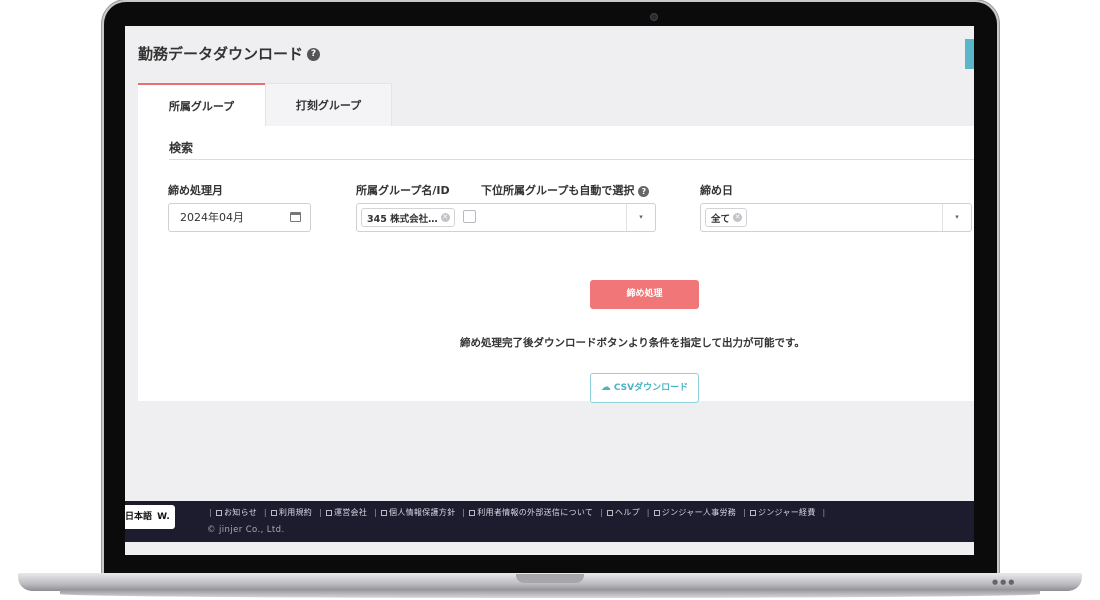  What do you see at coordinates (422, 512) in the screenshot?
I see `footer-link-privacy: 個人情報保護方針` at bounding box center [422, 512].